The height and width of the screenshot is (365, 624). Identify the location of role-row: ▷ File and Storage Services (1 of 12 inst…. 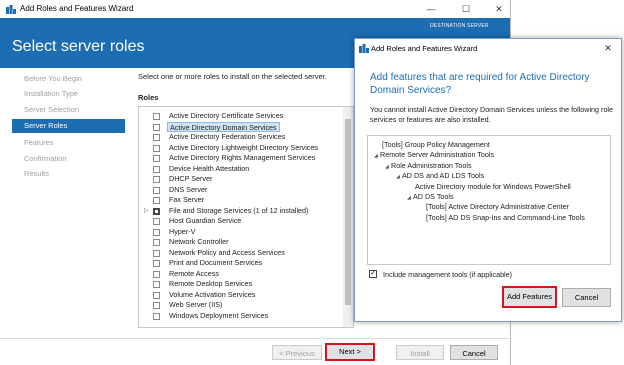
(241, 211).